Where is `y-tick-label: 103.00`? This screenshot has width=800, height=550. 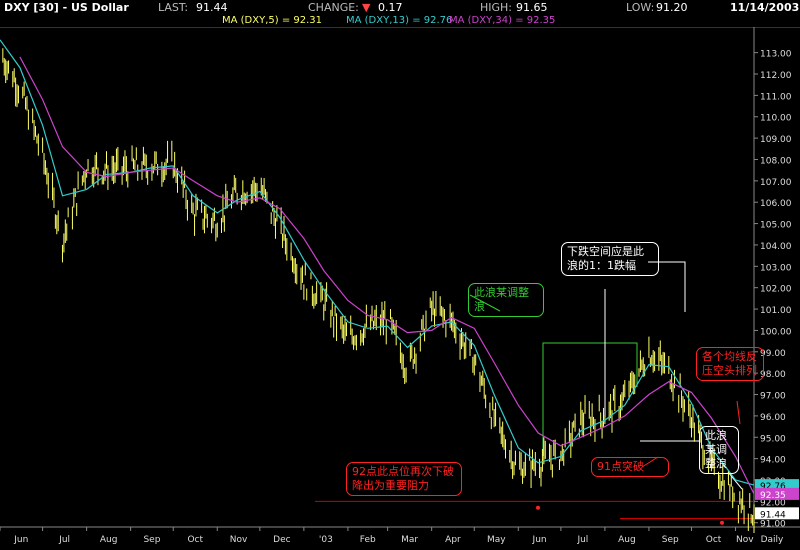 y-tick-label: 103.00 is located at coordinates (776, 268).